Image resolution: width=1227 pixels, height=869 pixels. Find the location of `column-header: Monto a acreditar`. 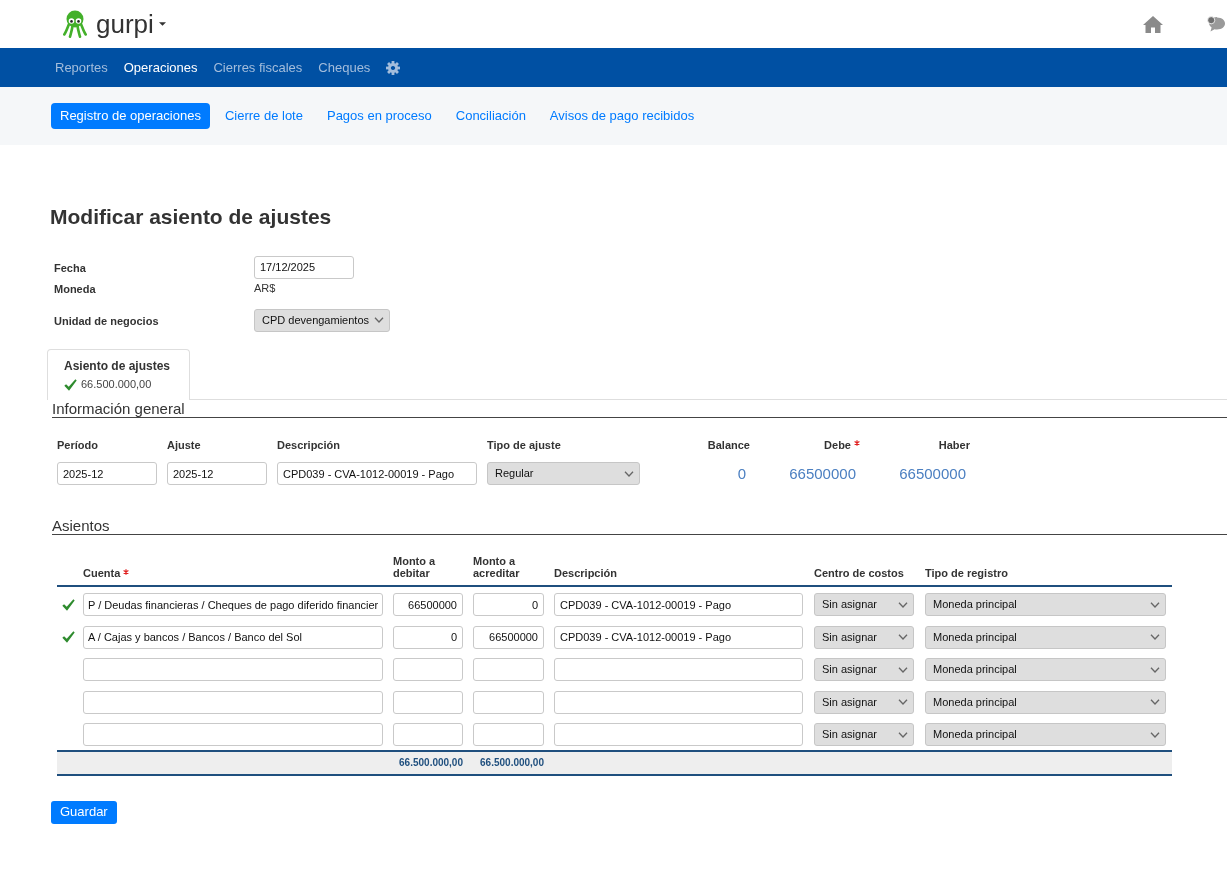

column-header: Monto a acreditar is located at coordinates (497, 567).